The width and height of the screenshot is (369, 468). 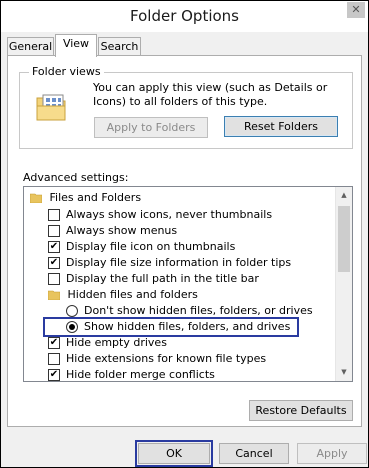 What do you see at coordinates (166, 358) in the screenshot?
I see `setting-label: Hide extensions for known file types` at bounding box center [166, 358].